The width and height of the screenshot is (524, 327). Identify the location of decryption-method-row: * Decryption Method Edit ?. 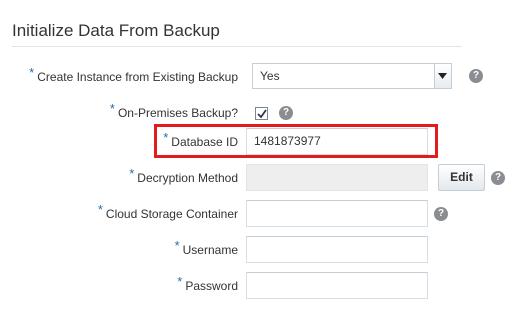
(262, 178).